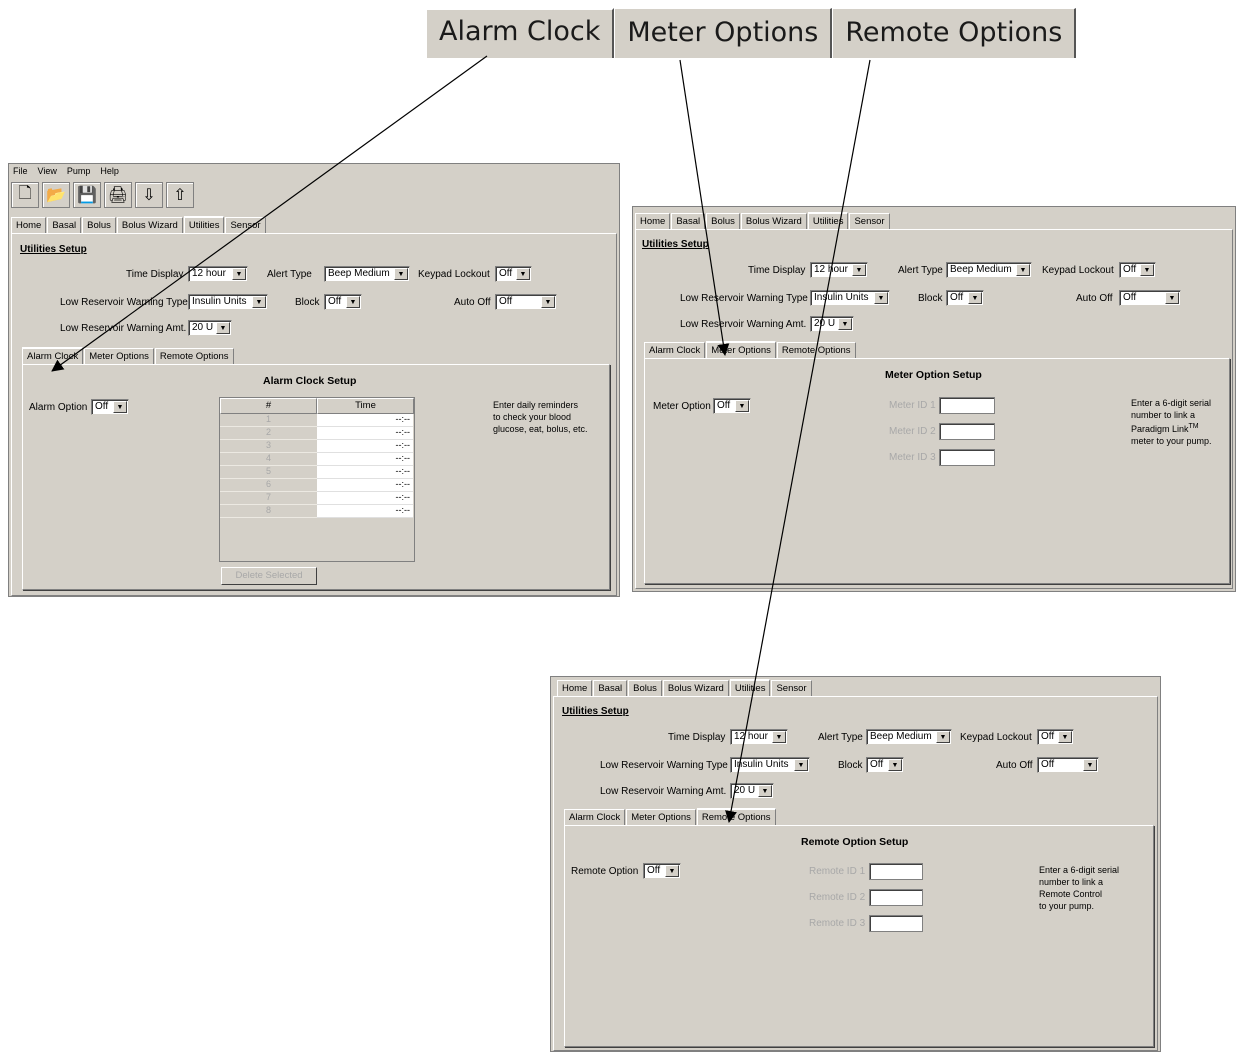 The image size is (1237, 1053). What do you see at coordinates (704, 207) in the screenshot?
I see `arrow-to-meter-options-tab` at bounding box center [704, 207].